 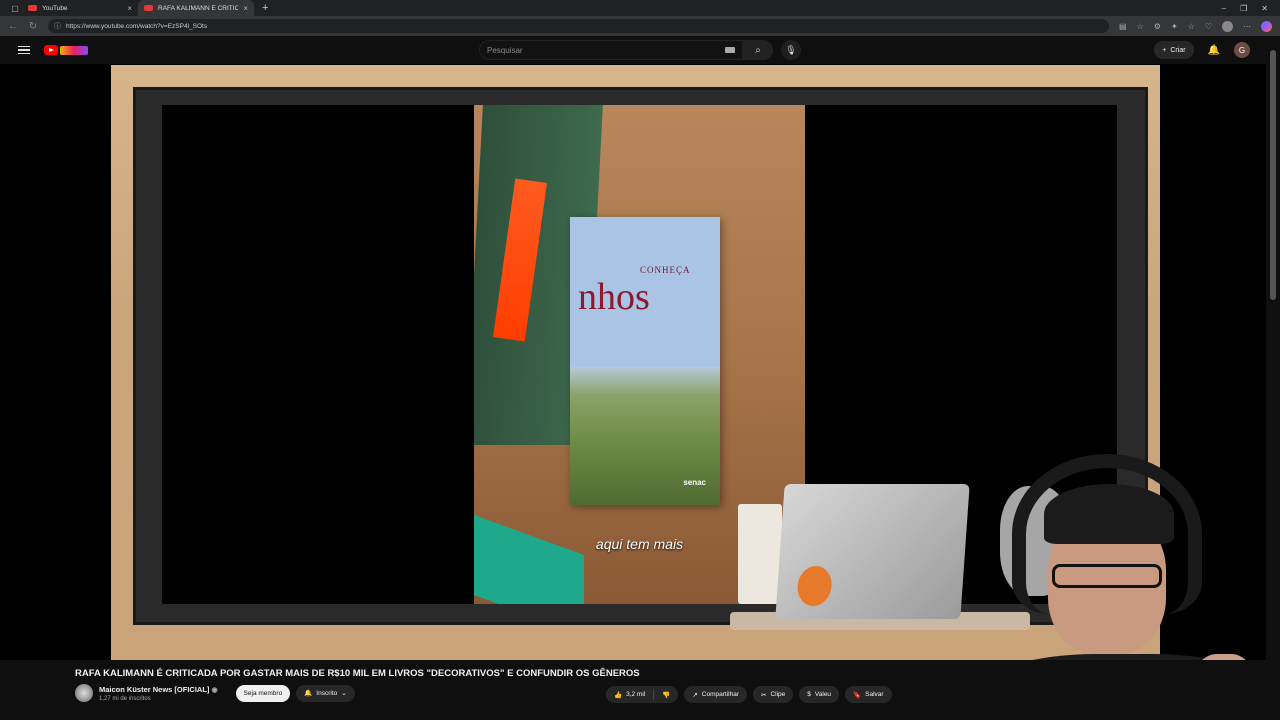 I want to click on like-count: 3,2 mil, so click(x=636, y=694).